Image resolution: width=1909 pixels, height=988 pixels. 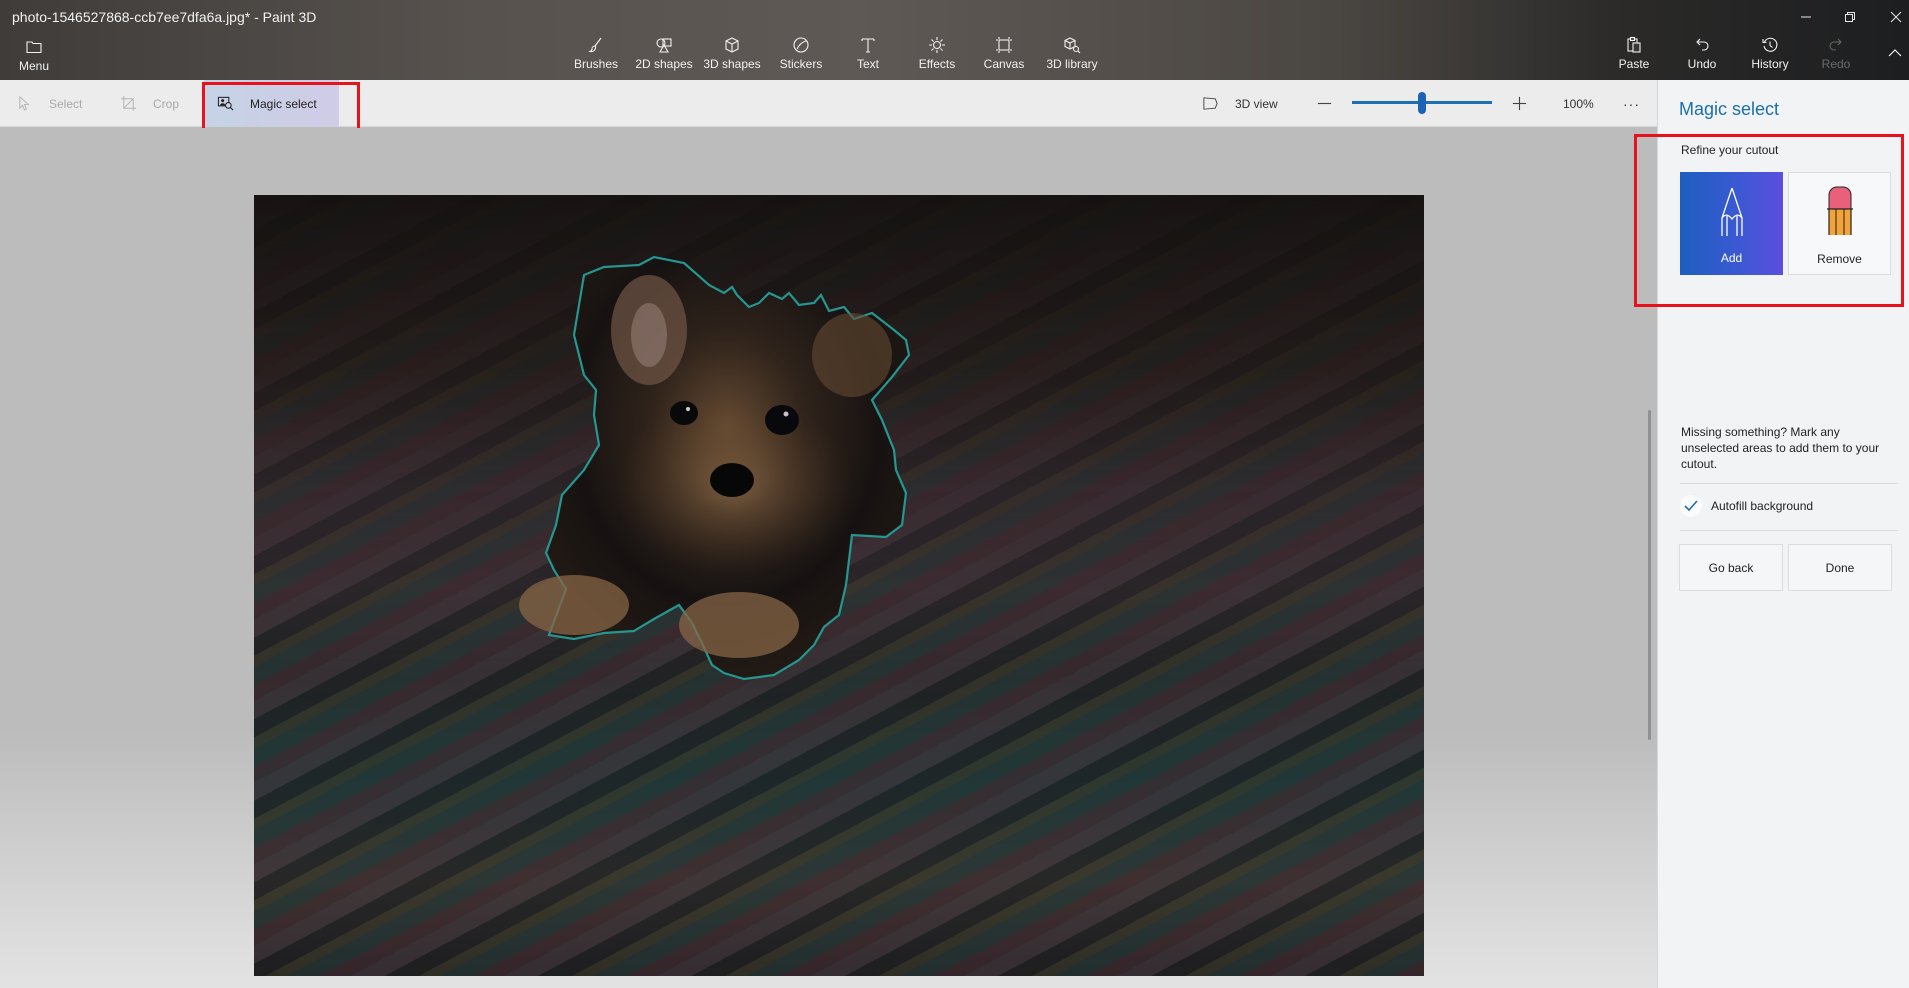 What do you see at coordinates (1762, 506) in the screenshot?
I see `autofill-label: Autofill background` at bounding box center [1762, 506].